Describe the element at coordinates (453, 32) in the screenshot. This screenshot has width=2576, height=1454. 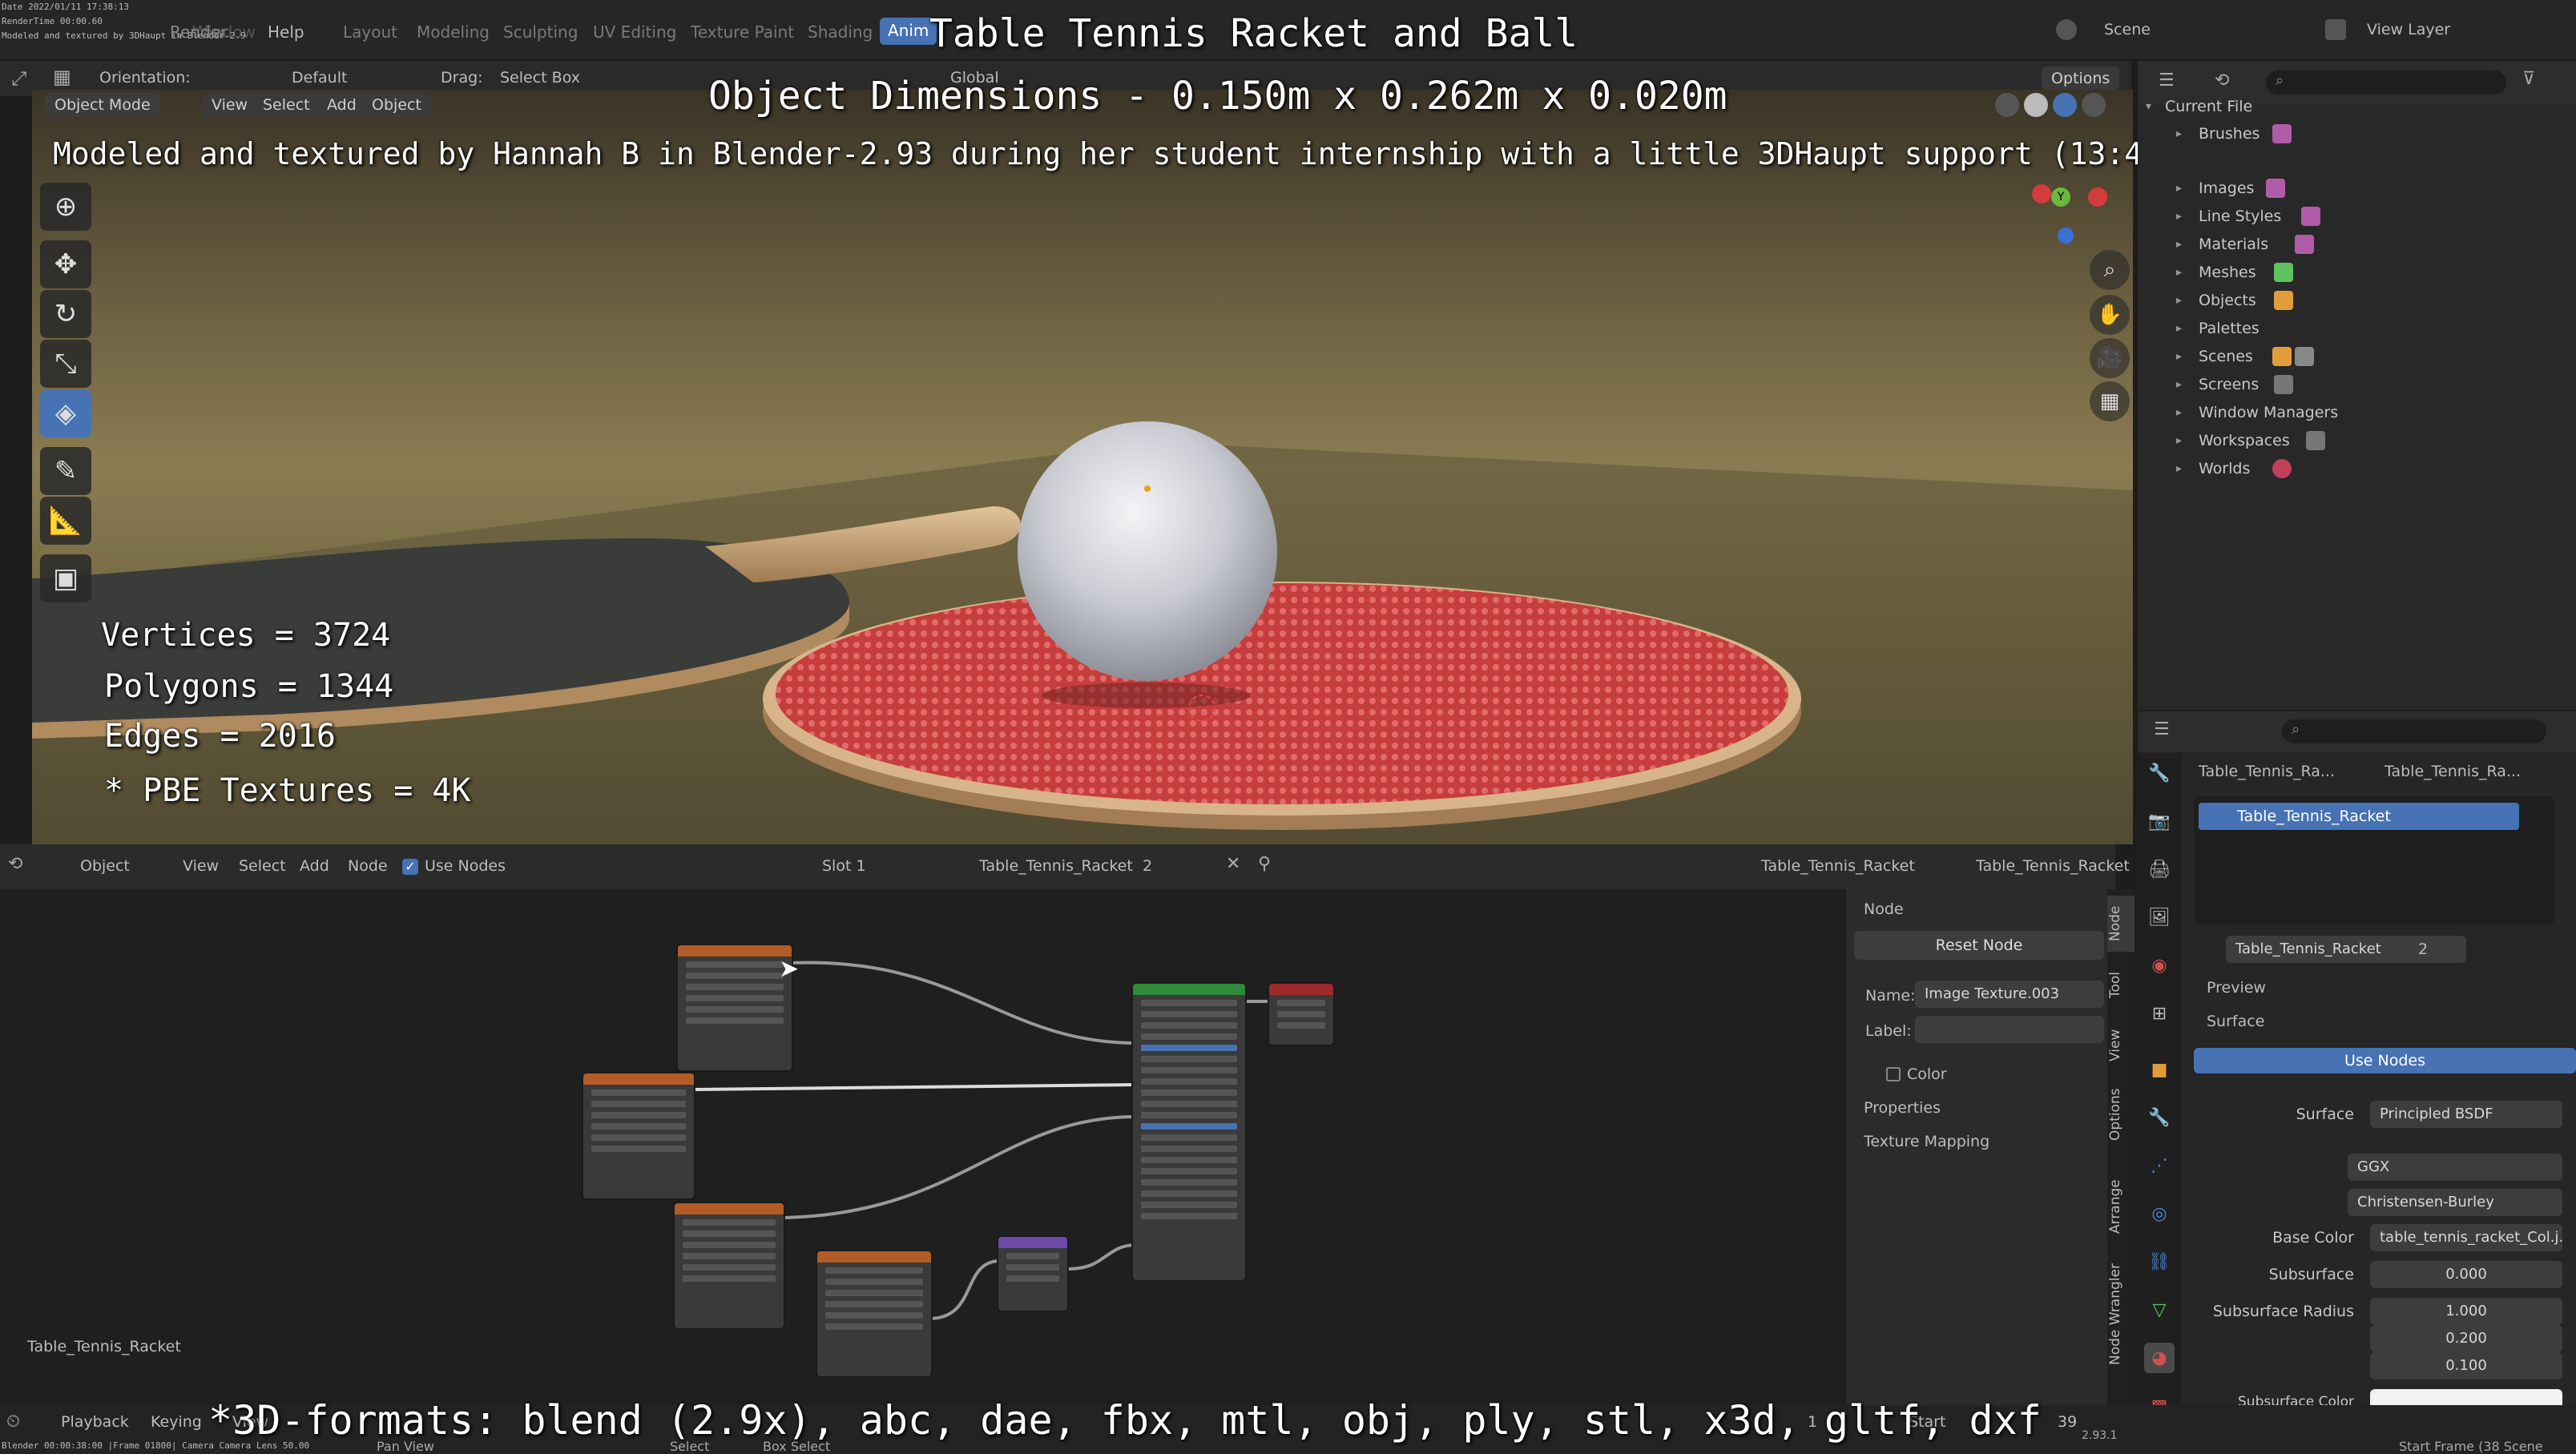
I see `tab-modeling: Modeling` at that location.